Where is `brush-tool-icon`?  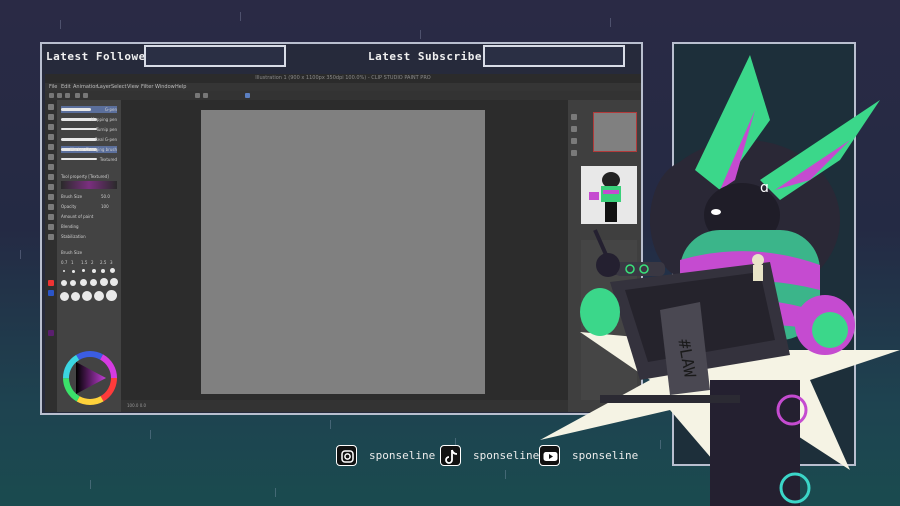
brush-tool-icon is located at coordinates (51, 167).